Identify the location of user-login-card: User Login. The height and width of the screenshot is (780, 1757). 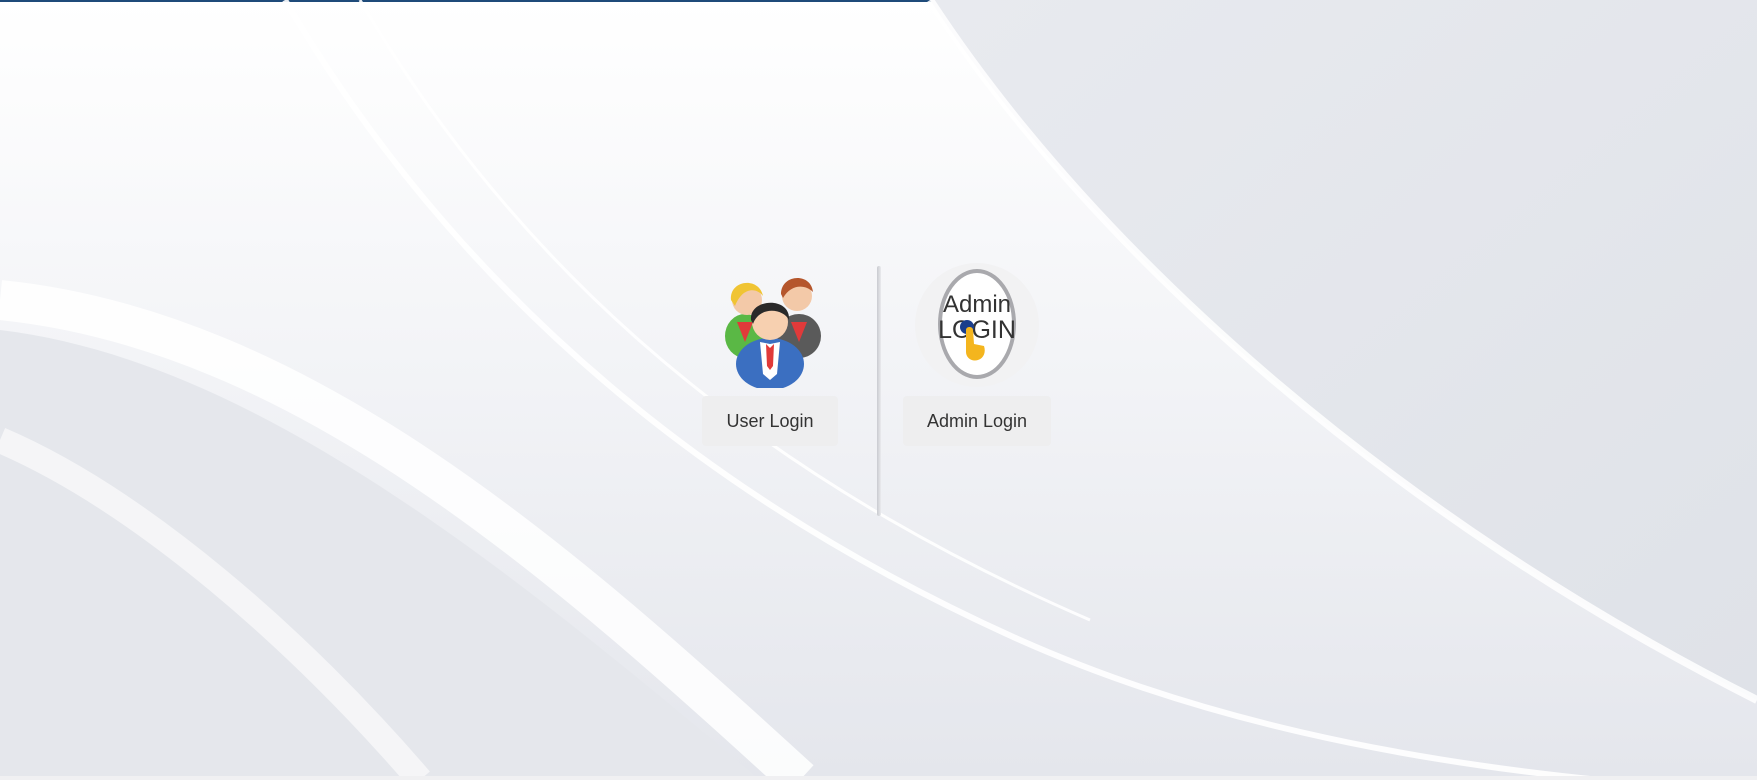
(770, 354).